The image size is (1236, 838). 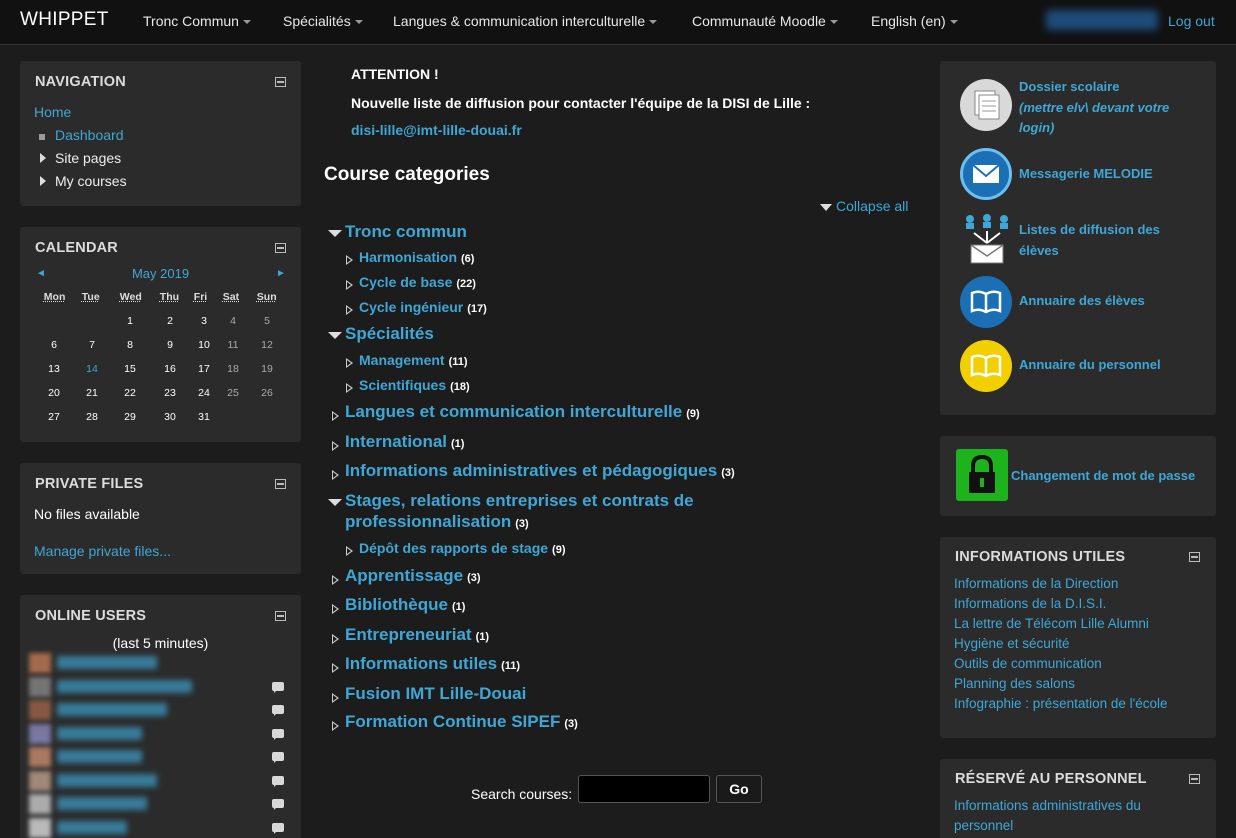 I want to click on site-brand: WHIPPET, so click(x=64, y=20).